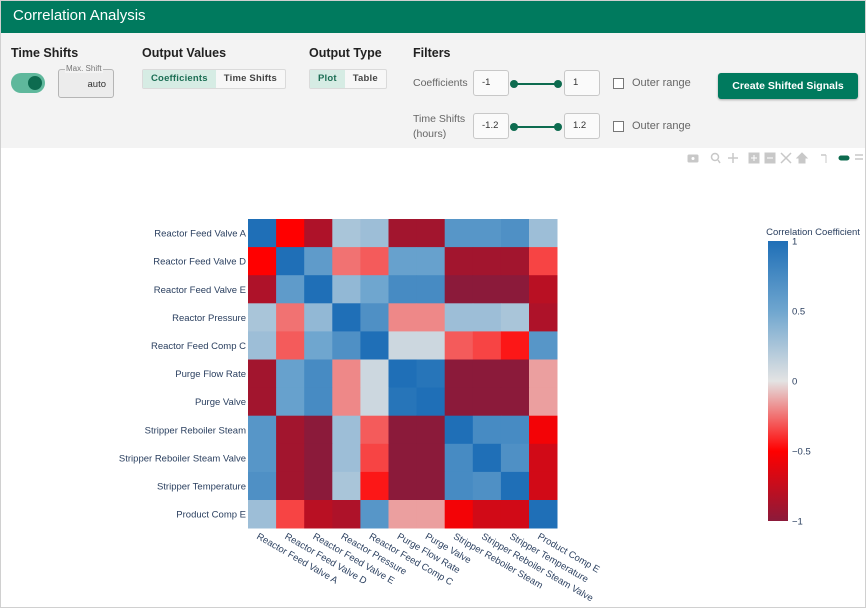  What do you see at coordinates (327, 79) in the screenshot?
I see `output-type-plot: Plot` at bounding box center [327, 79].